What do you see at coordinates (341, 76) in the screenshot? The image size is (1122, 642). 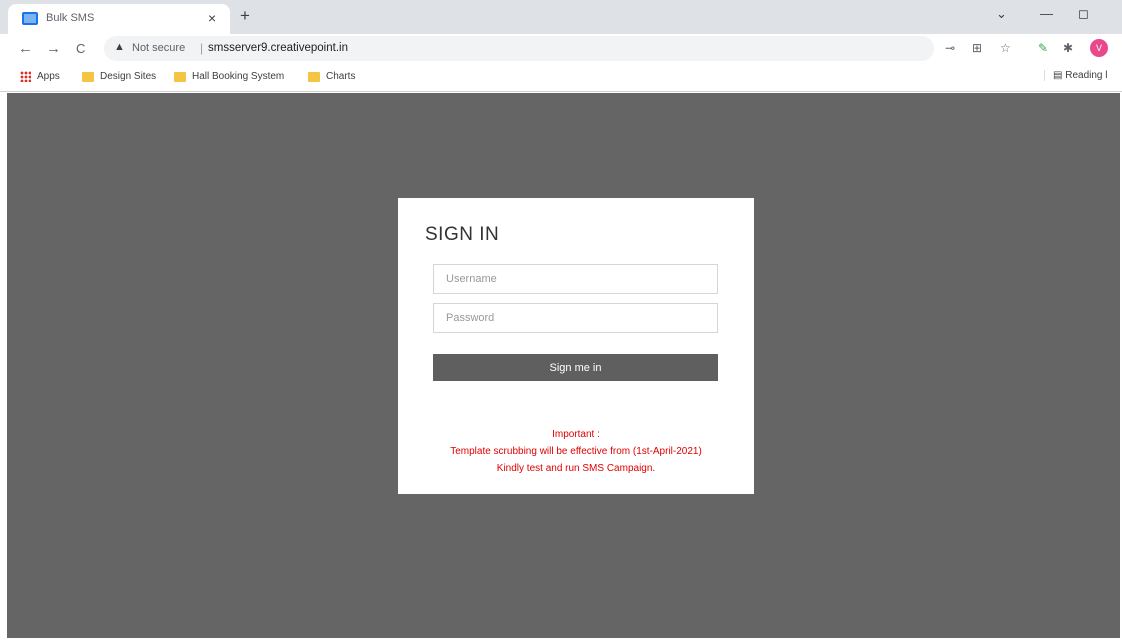 I see `bookmark-label: Charts` at bounding box center [341, 76].